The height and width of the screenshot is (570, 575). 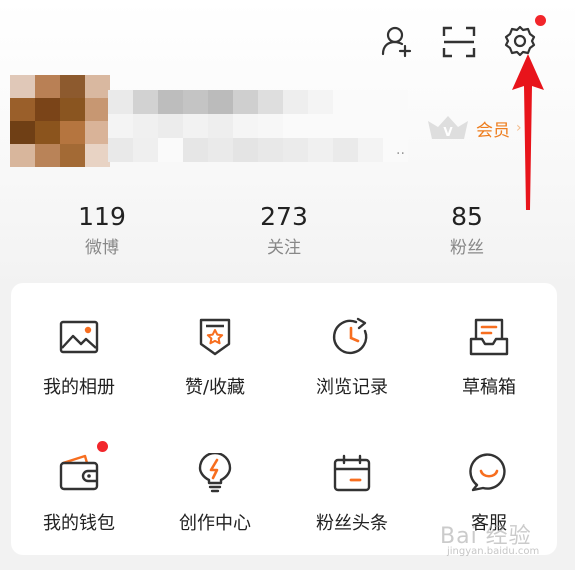 I want to click on stat-weibo: 119 微博, so click(x=102, y=231).